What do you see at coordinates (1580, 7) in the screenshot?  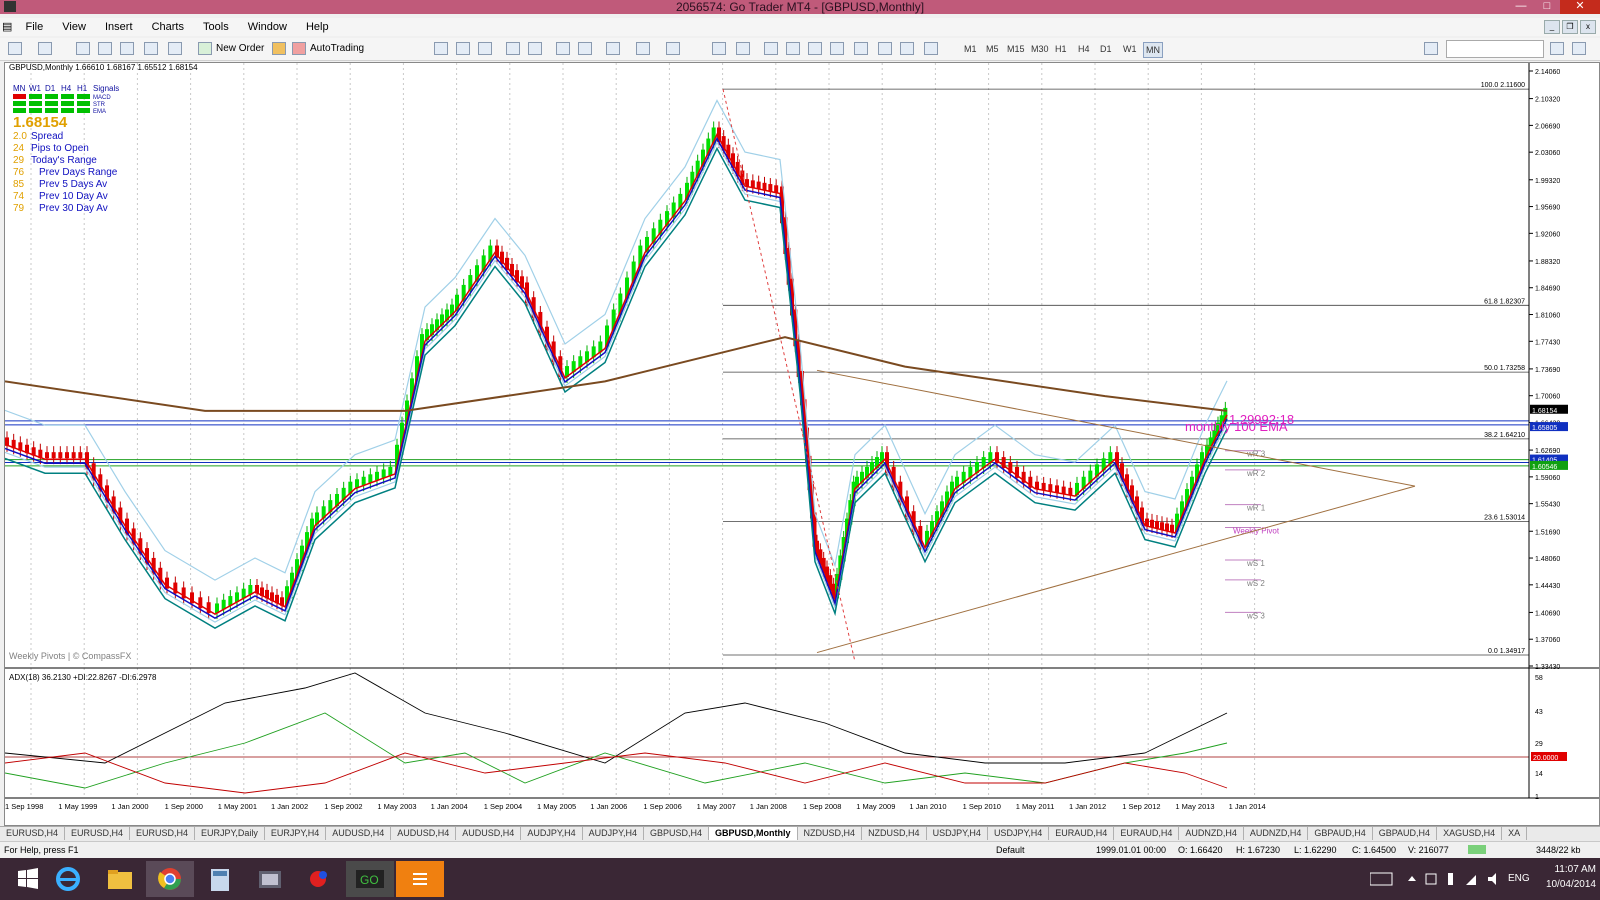 I see `close-button: ✕` at bounding box center [1580, 7].